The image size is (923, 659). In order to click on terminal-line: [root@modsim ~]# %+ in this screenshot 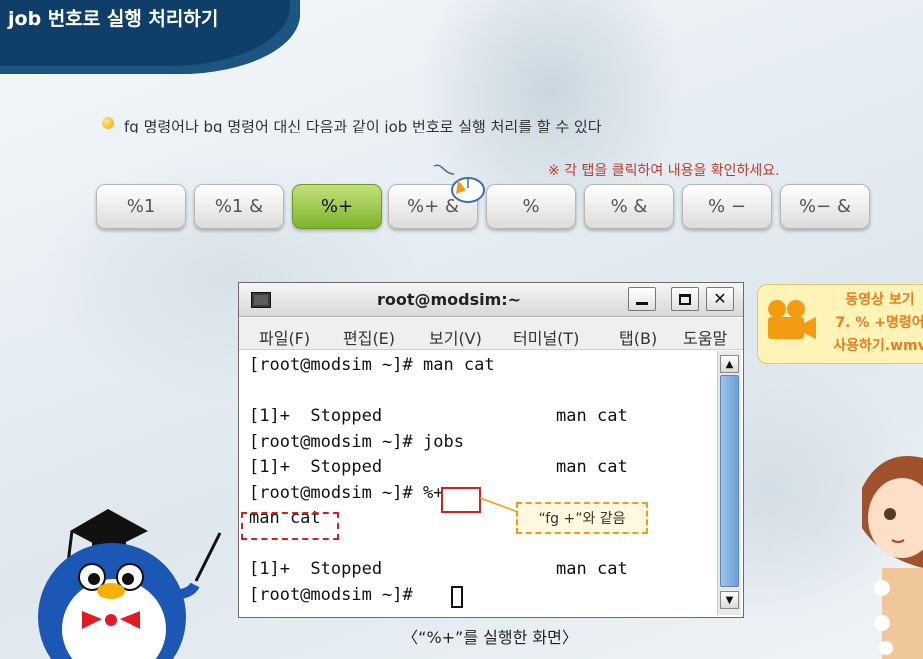, I will do `click(346, 493)`.